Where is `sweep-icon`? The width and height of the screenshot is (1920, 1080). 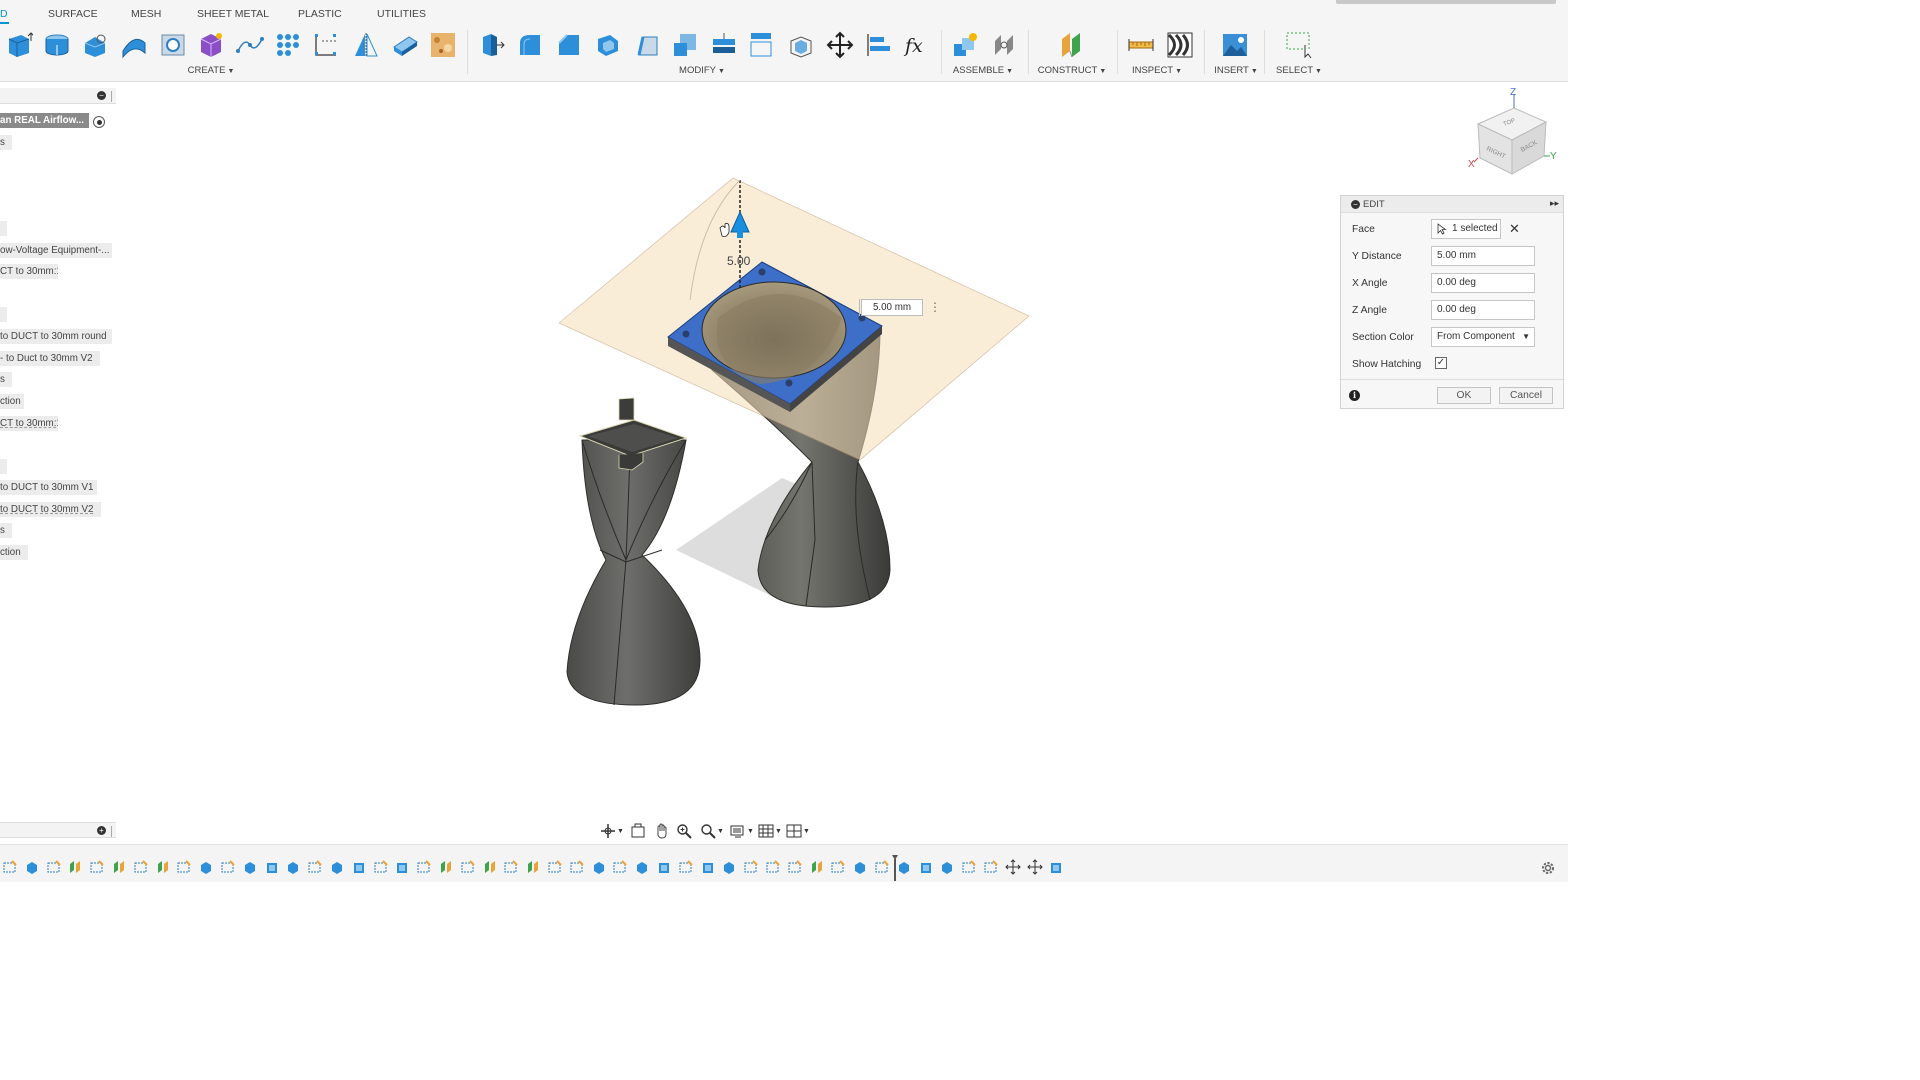 sweep-icon is located at coordinates (134, 45).